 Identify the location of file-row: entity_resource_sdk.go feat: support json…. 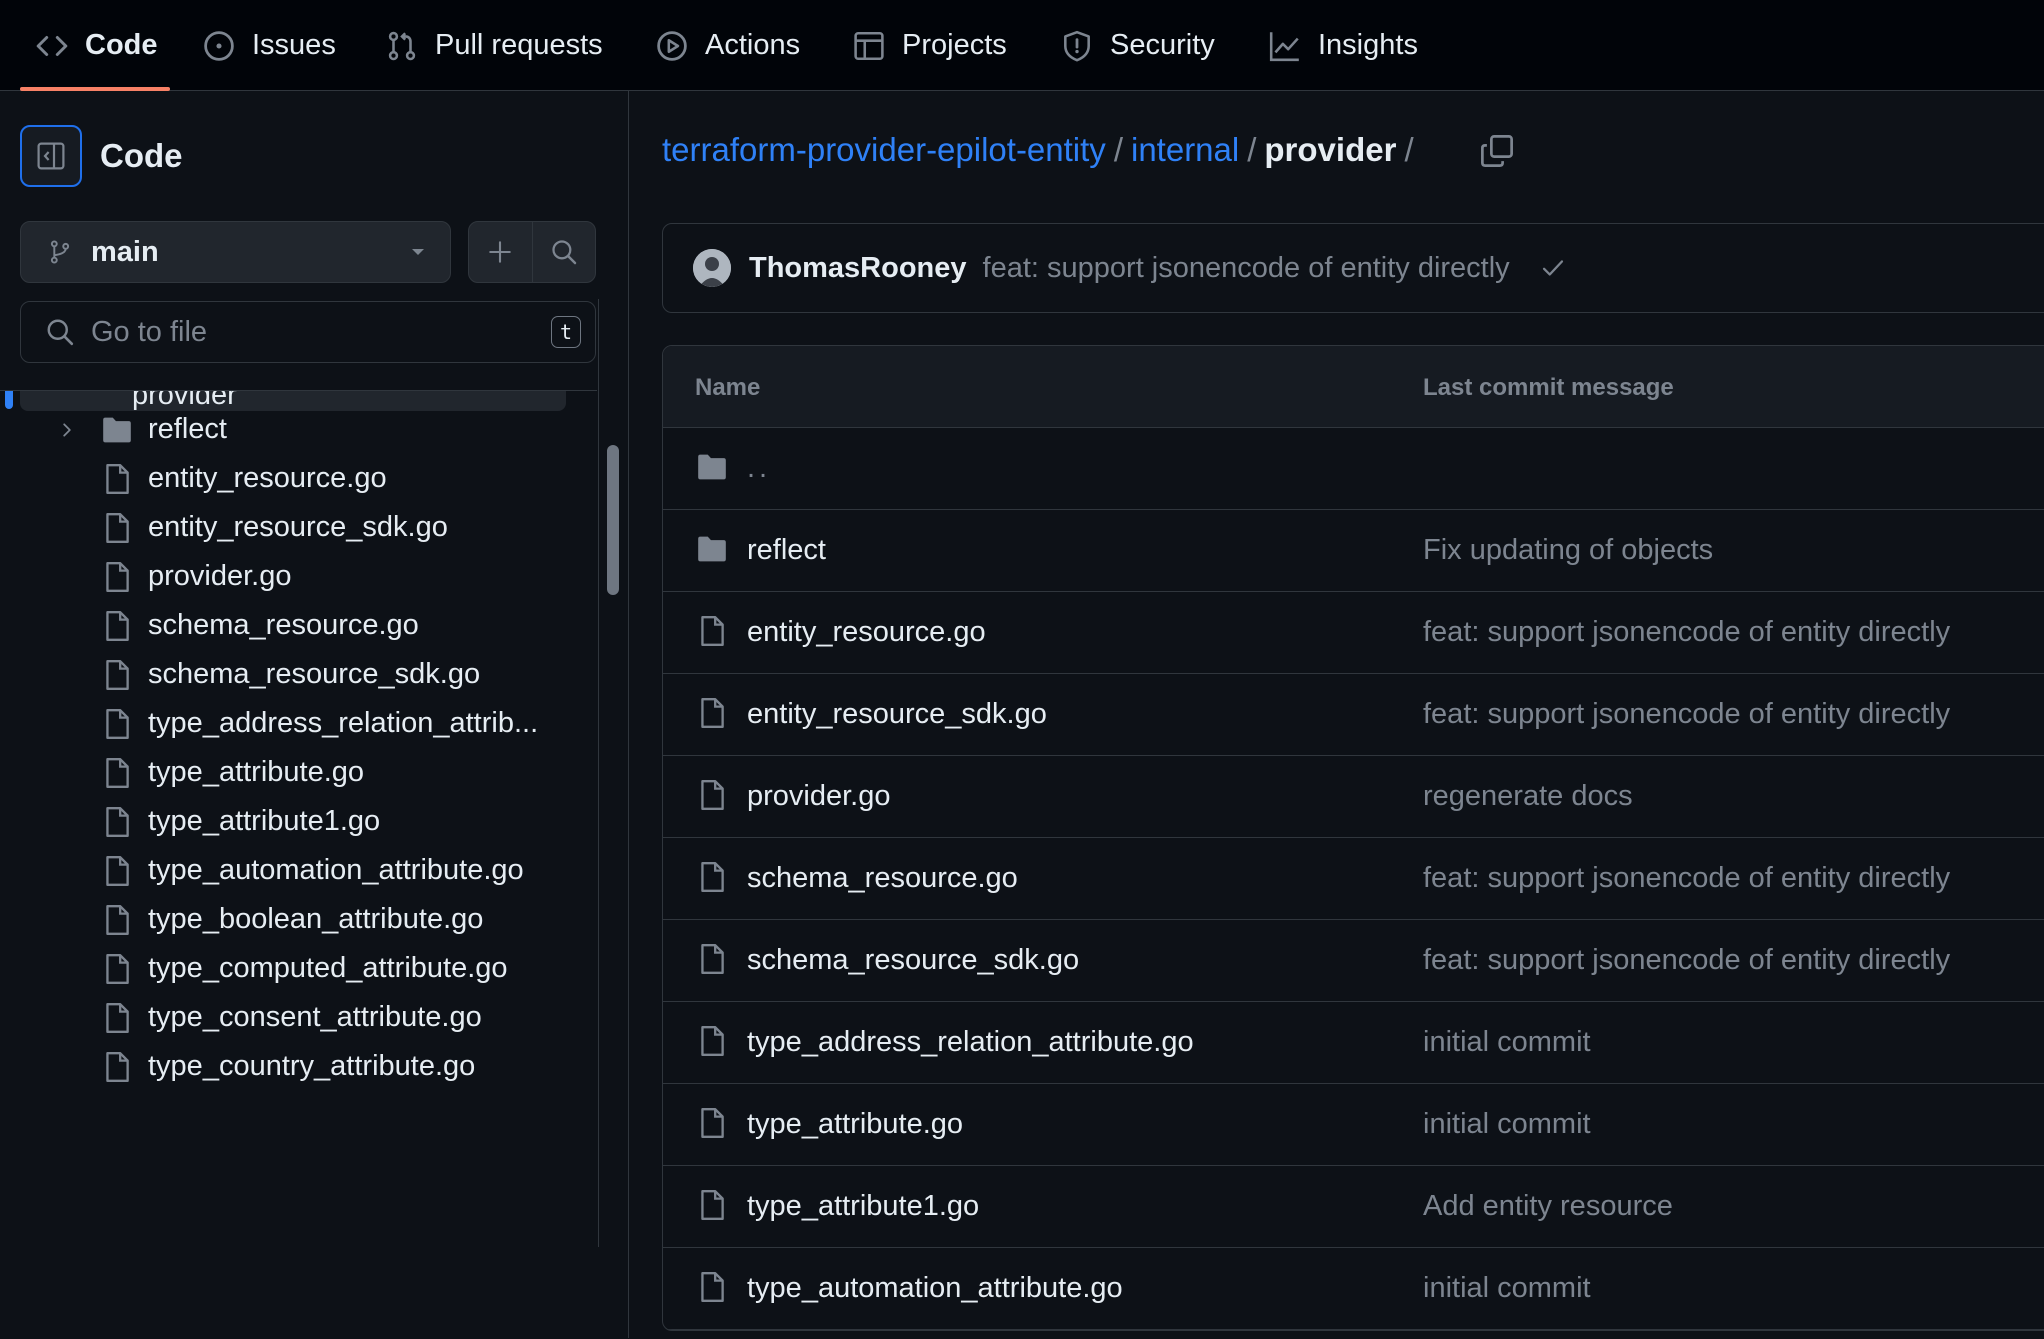
(1353, 715).